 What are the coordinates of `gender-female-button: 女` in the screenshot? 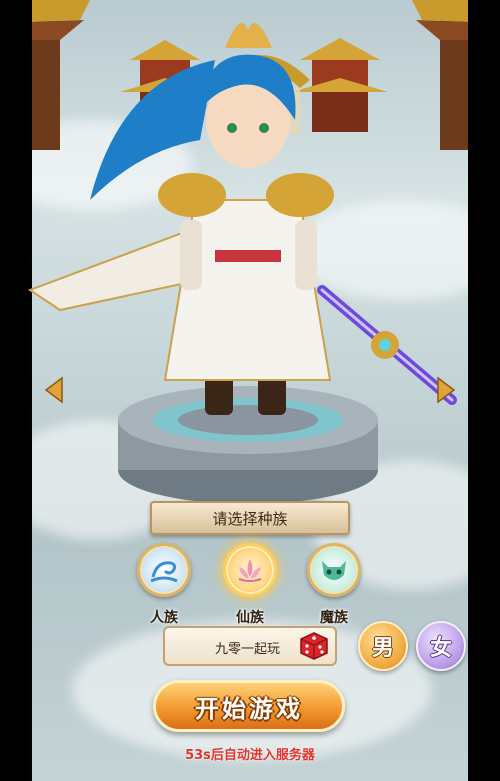 It's located at (441, 646).